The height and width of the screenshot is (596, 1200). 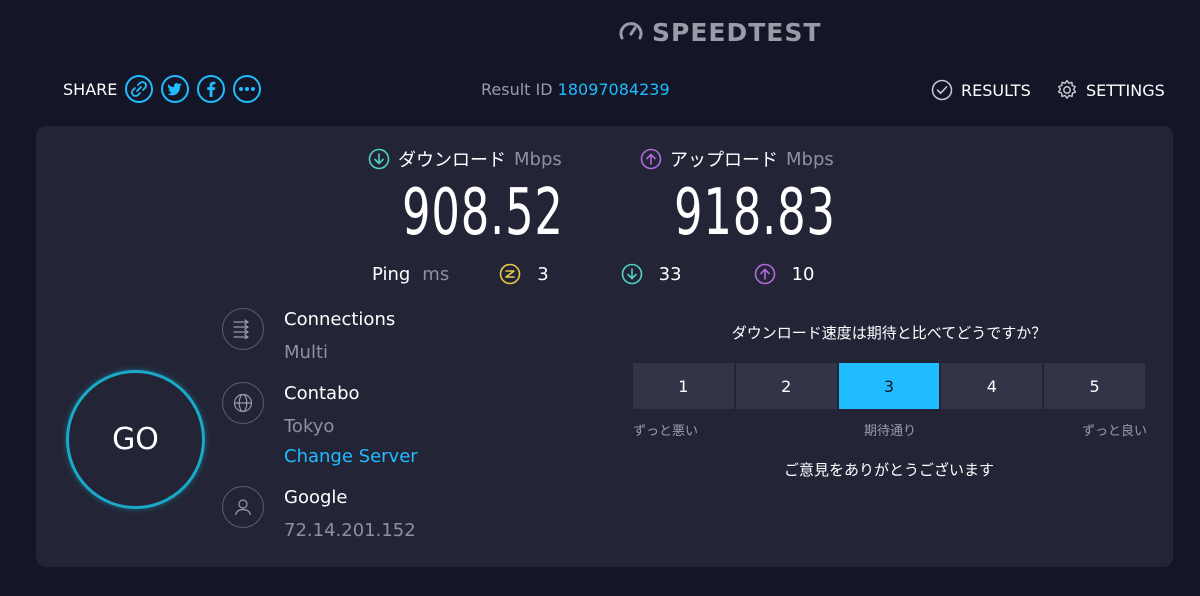 What do you see at coordinates (243, 329) in the screenshot?
I see `connections-icon` at bounding box center [243, 329].